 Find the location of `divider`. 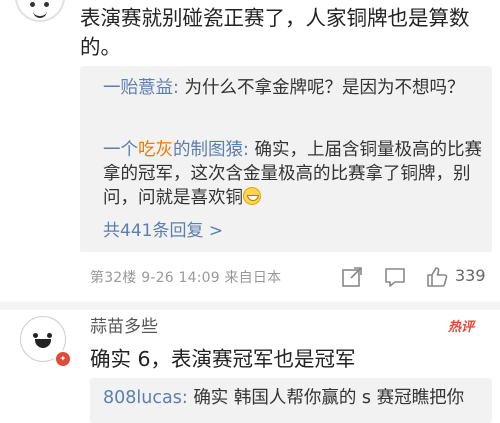

divider is located at coordinates (250, 306).